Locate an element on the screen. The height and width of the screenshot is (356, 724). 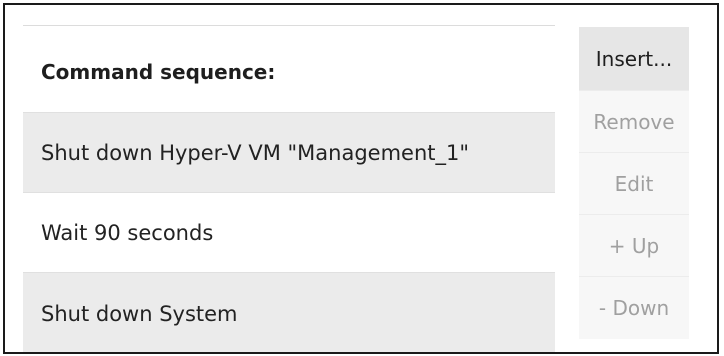
edit-button: Edit is located at coordinates (634, 184).